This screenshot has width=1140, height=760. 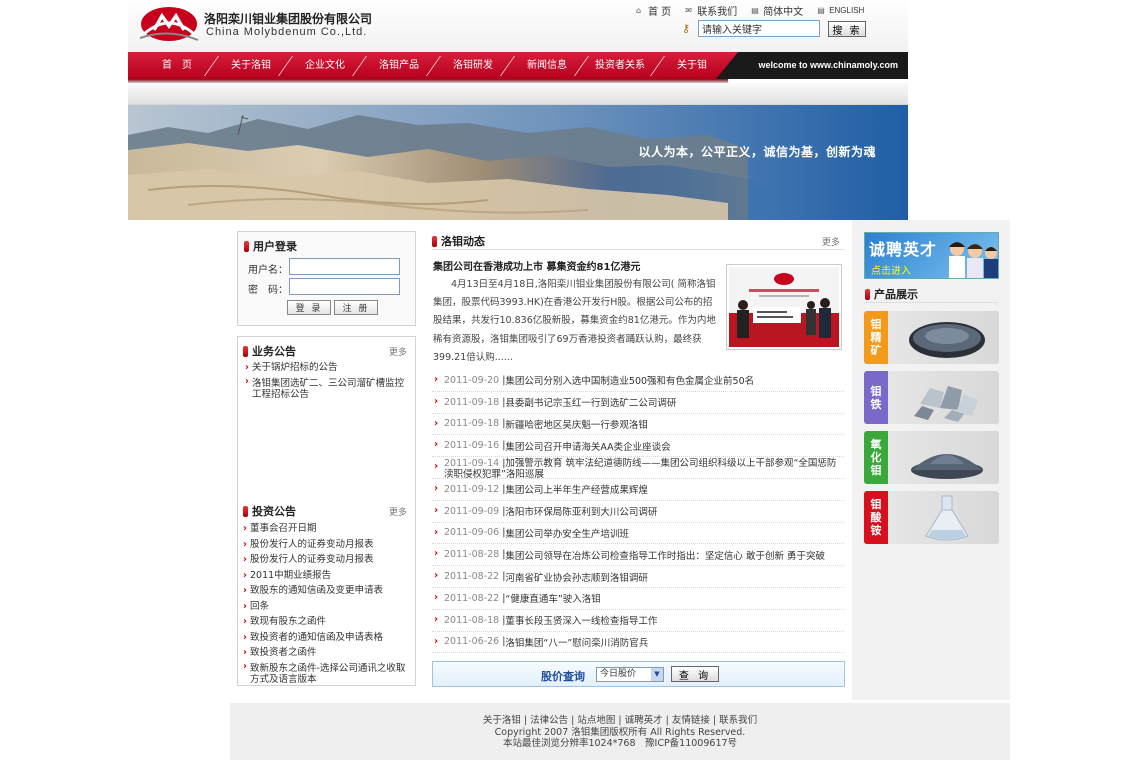 I want to click on login-button: 登 录, so click(x=309, y=307).